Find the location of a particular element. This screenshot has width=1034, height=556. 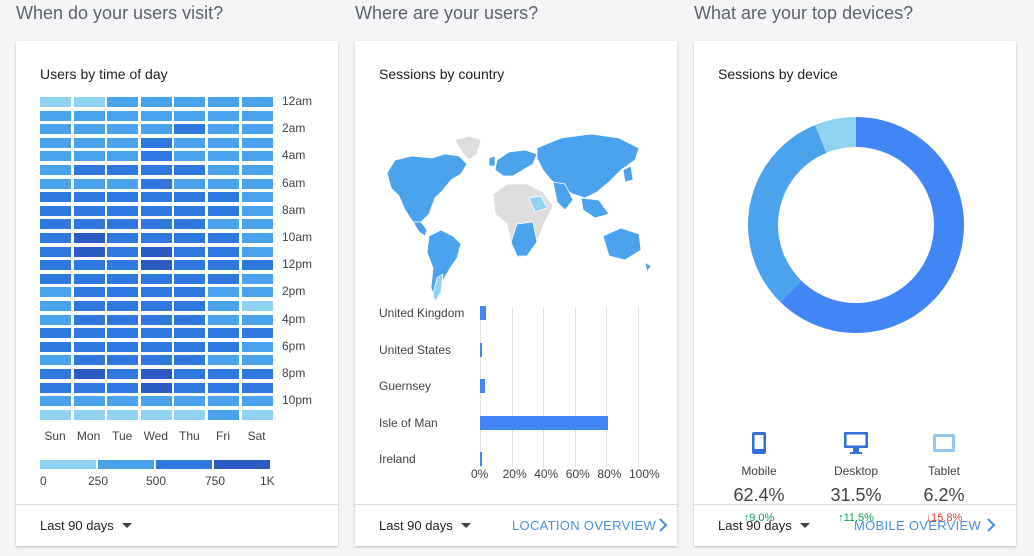

device-name: Desktop is located at coordinates (856, 471).